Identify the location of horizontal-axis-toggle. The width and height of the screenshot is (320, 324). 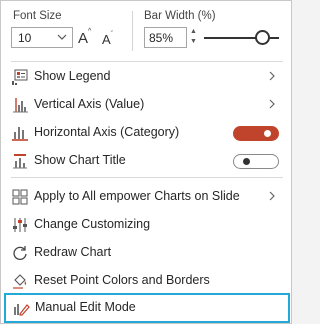
(256, 133).